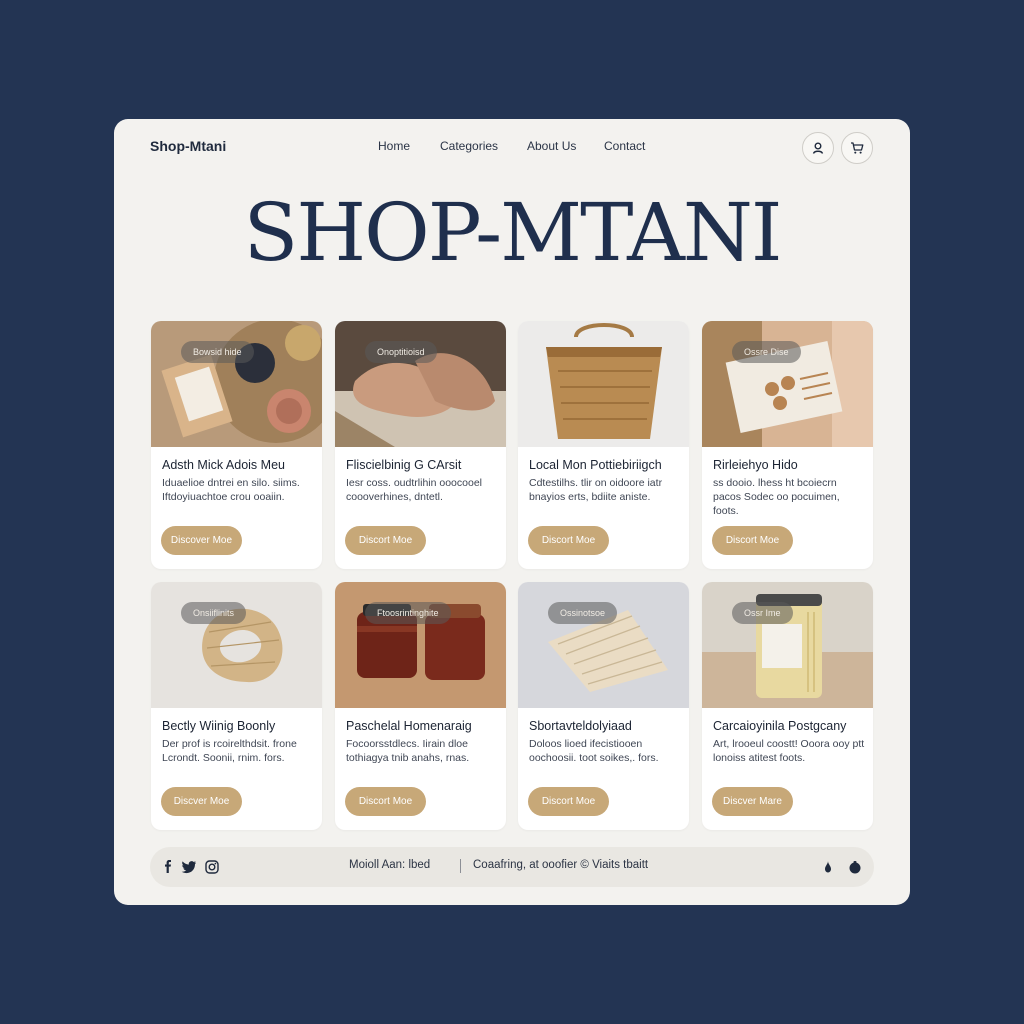 This screenshot has height=1024, width=1024. What do you see at coordinates (762, 613) in the screenshot?
I see `product-tag: Ossr Ime` at bounding box center [762, 613].